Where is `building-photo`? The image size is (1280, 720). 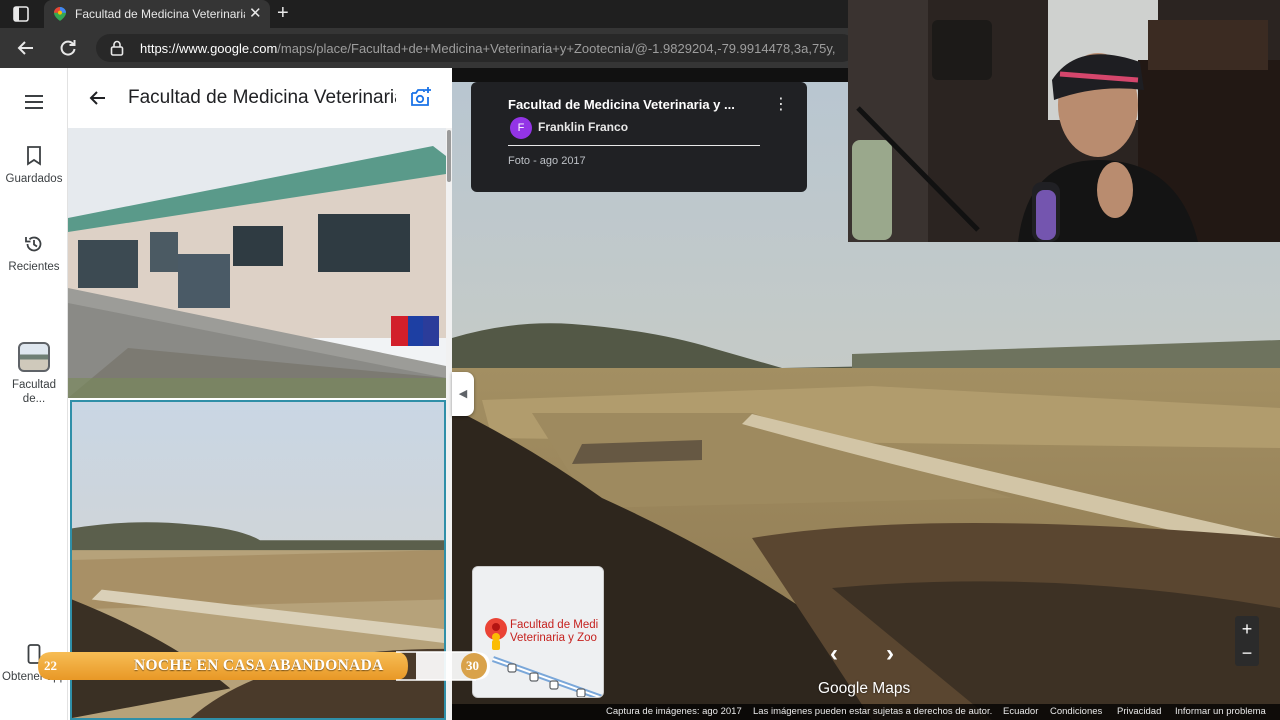 building-photo is located at coordinates (257, 263).